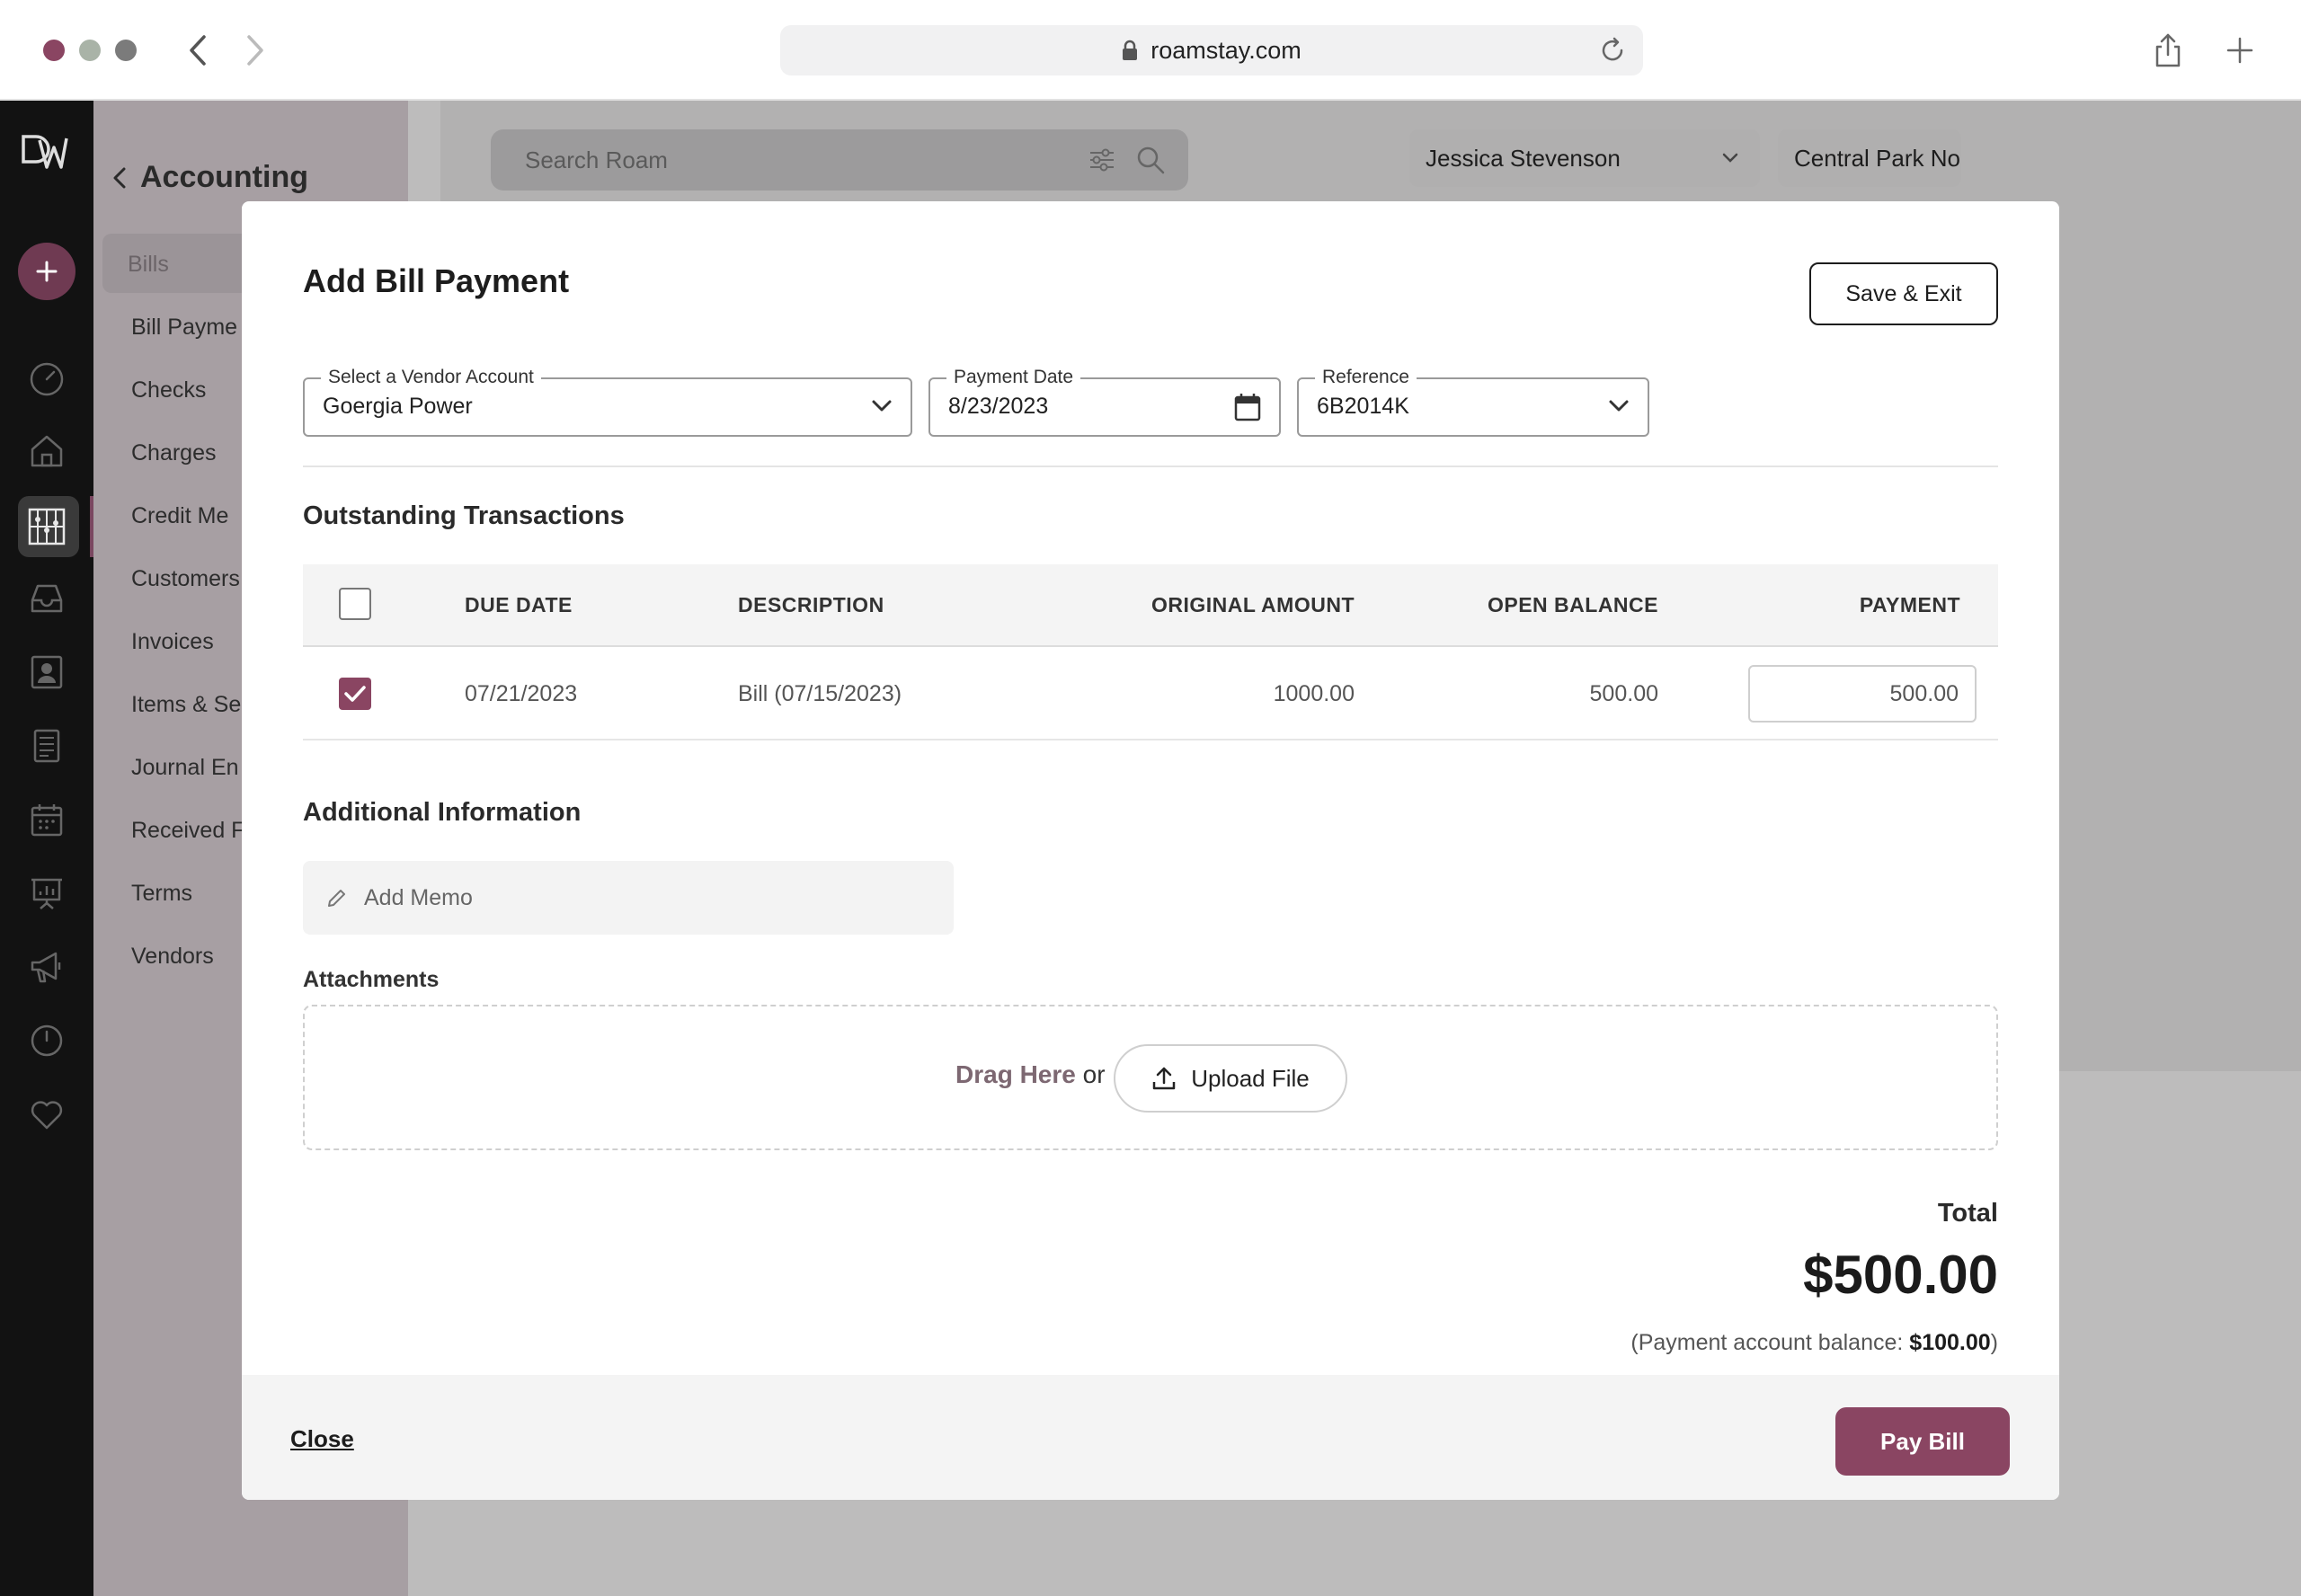 The height and width of the screenshot is (1596, 2301). What do you see at coordinates (1612, 53) in the screenshot?
I see `reload-icon` at bounding box center [1612, 53].